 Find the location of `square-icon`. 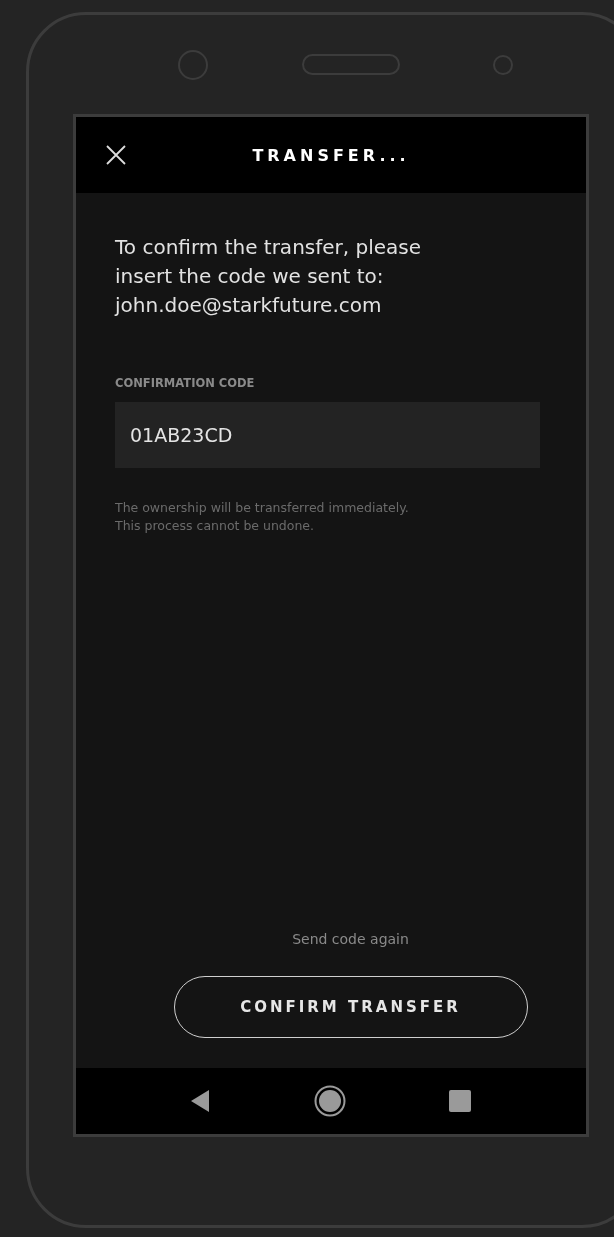

square-icon is located at coordinates (460, 1101).